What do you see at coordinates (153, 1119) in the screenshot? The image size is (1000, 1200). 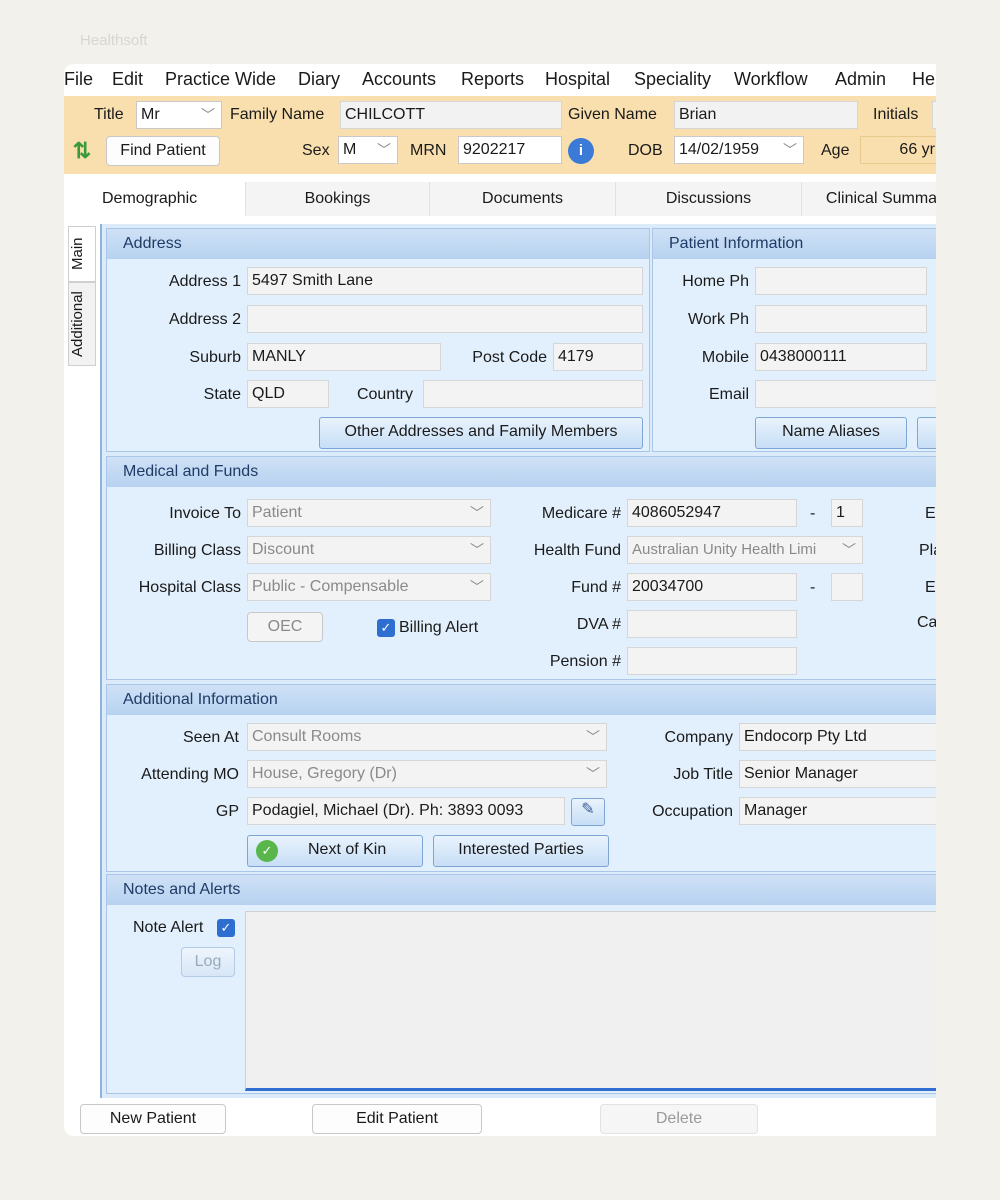 I see `new-patient-button: New Patient` at bounding box center [153, 1119].